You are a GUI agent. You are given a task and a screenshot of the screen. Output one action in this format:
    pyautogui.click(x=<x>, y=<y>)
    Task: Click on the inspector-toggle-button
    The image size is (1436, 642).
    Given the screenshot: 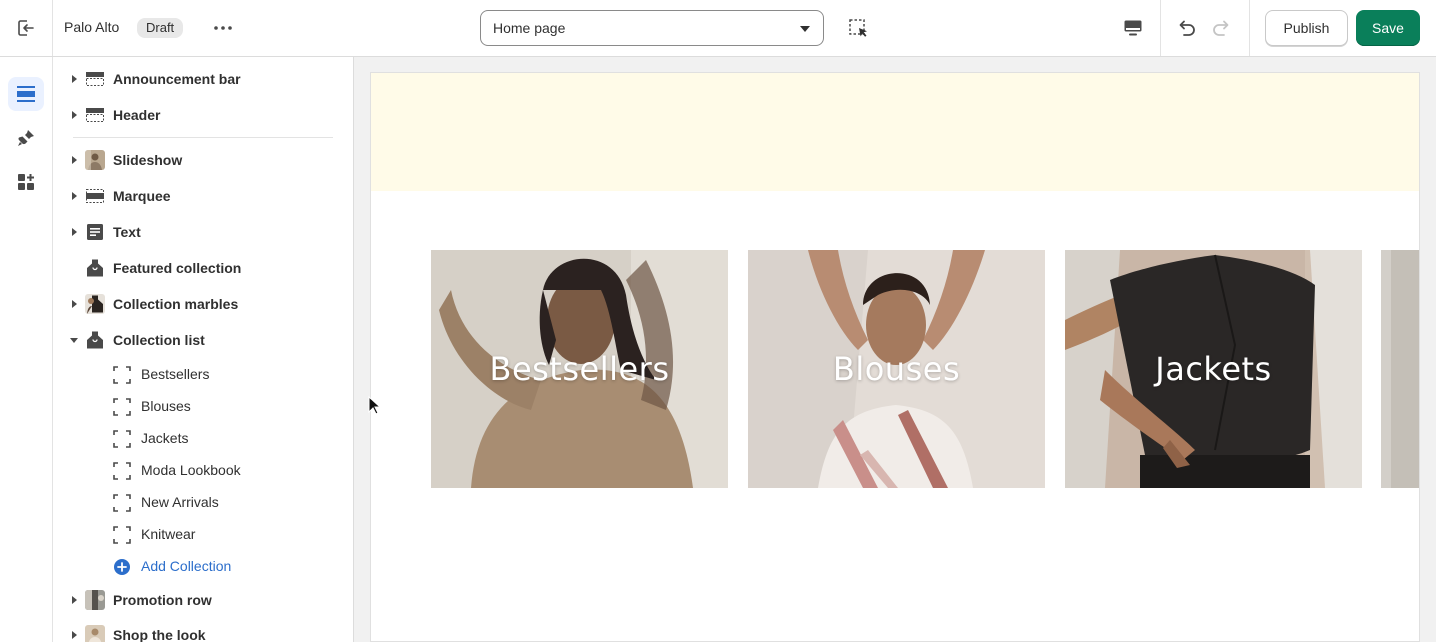 What is the action you would take?
    pyautogui.click(x=859, y=29)
    